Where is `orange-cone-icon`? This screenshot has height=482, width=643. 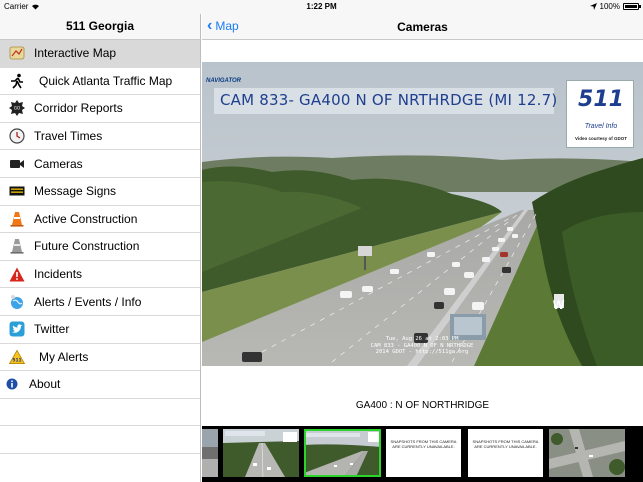
orange-cone-icon is located at coordinates (17, 219).